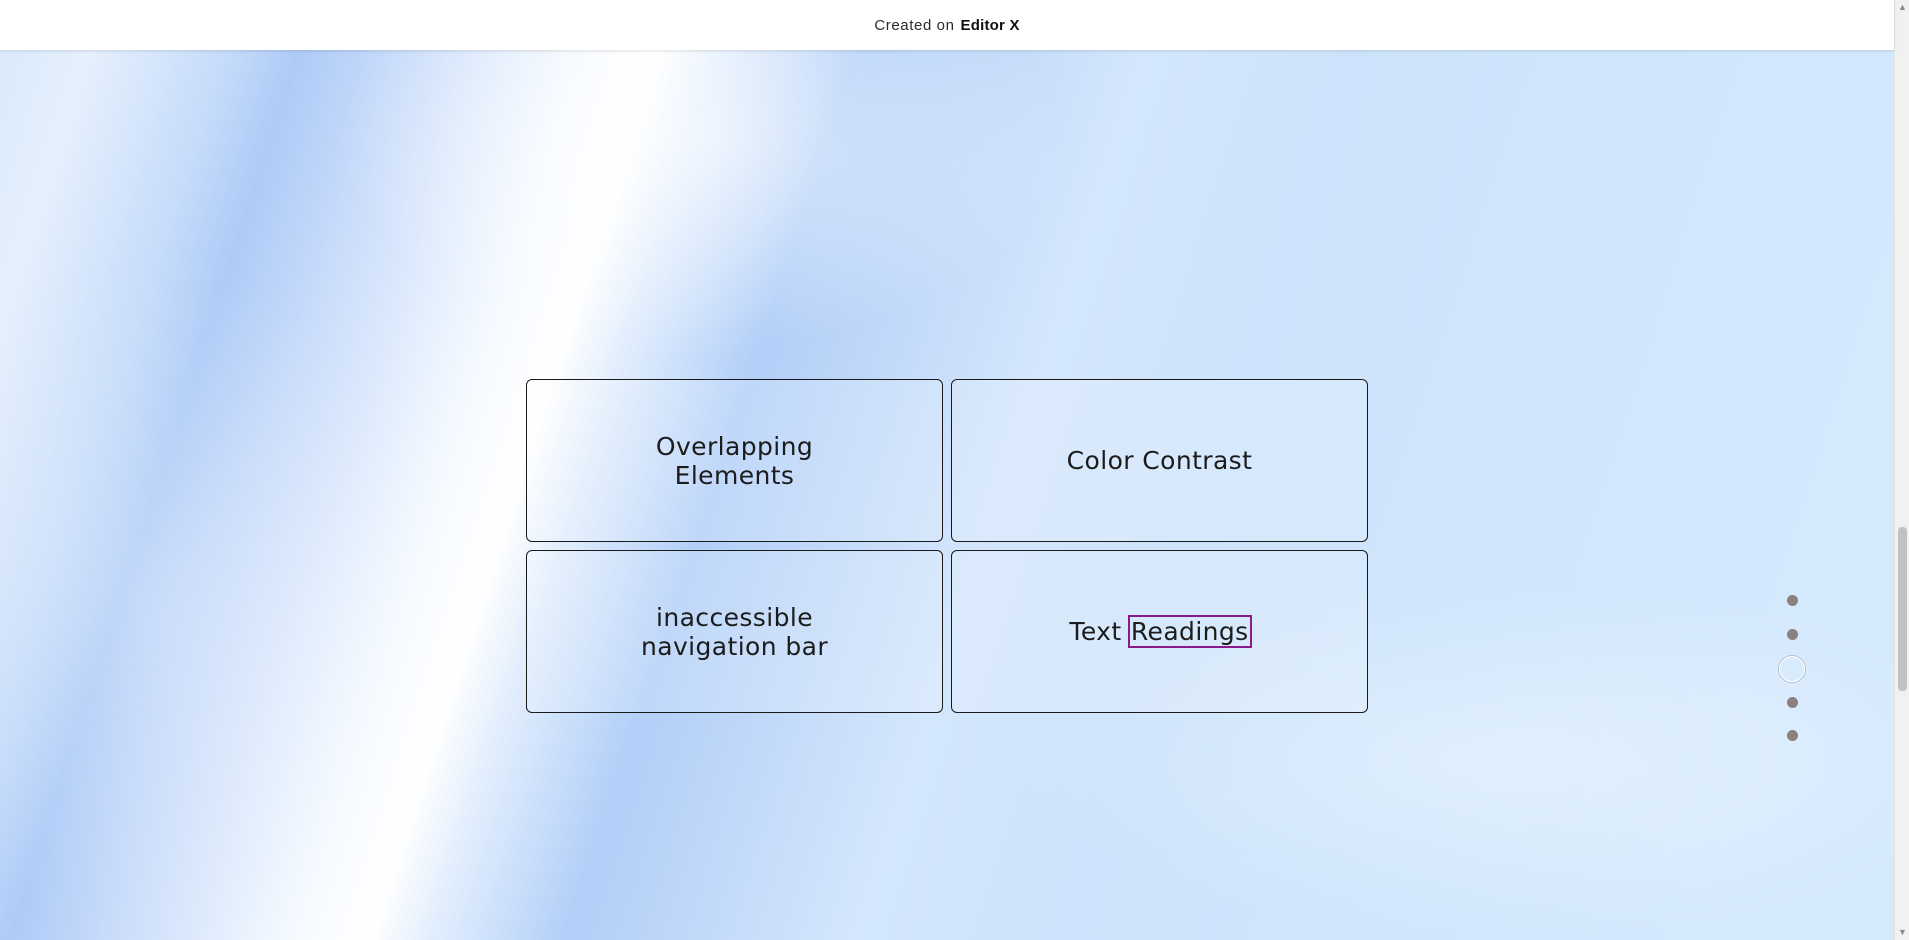 The width and height of the screenshot is (1909, 940). I want to click on section-nav-dot-active, so click(1792, 669).